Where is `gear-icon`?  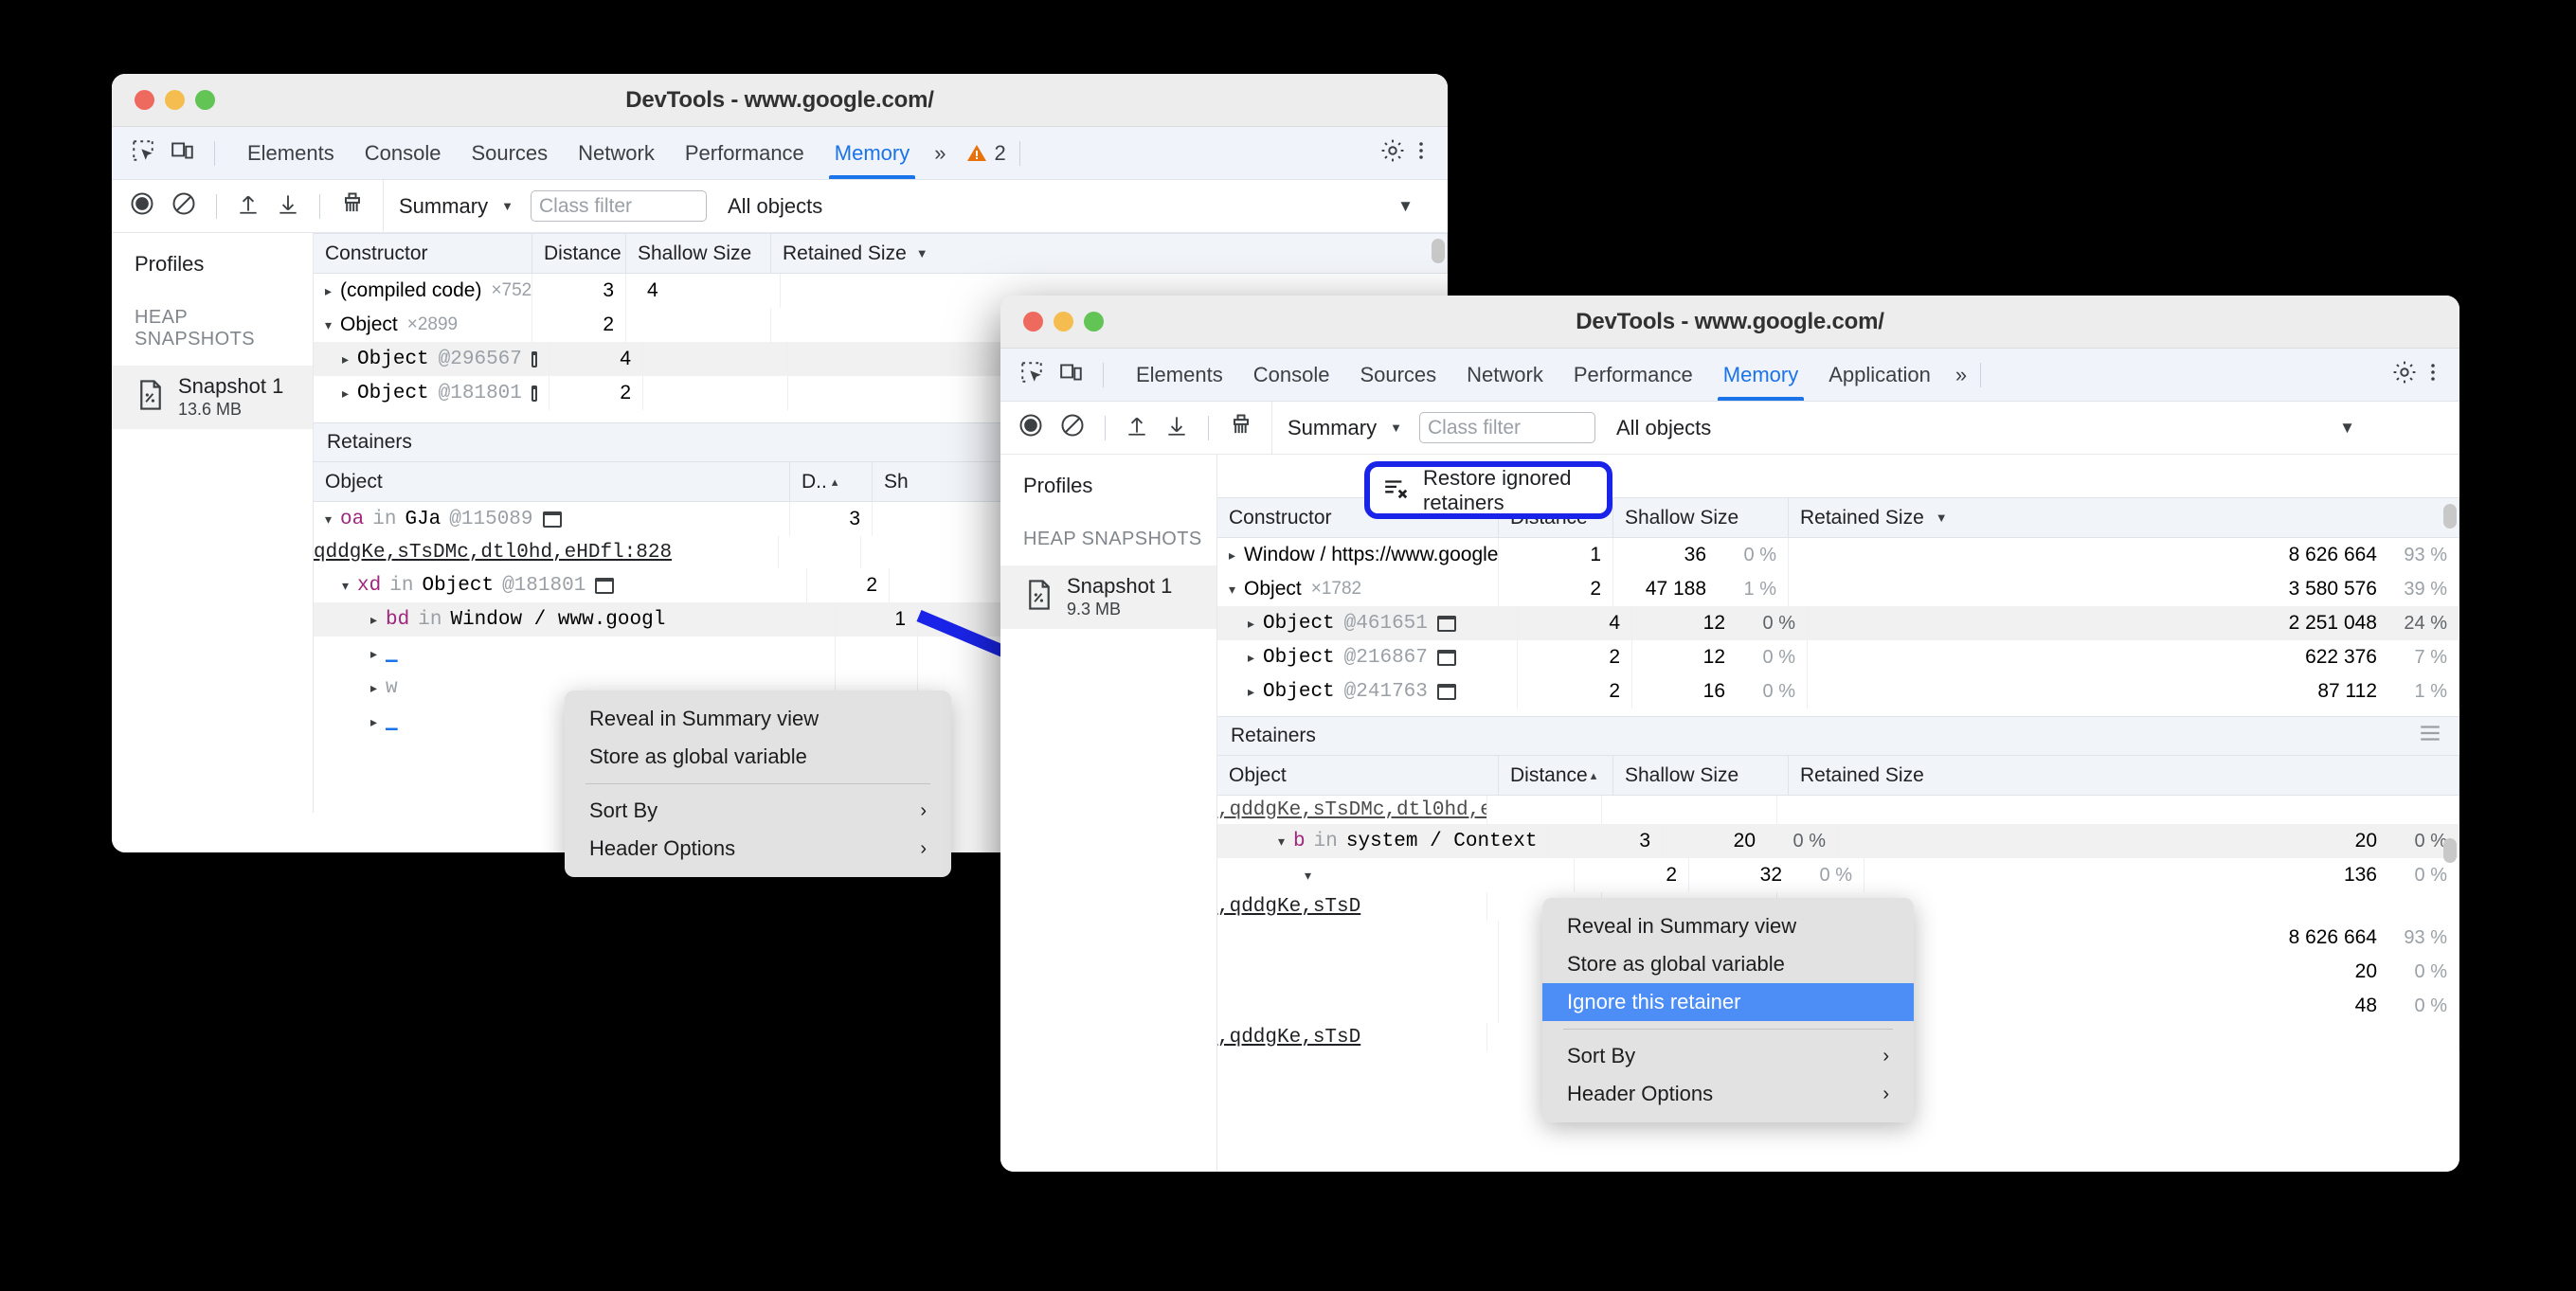 gear-icon is located at coordinates (2404, 374).